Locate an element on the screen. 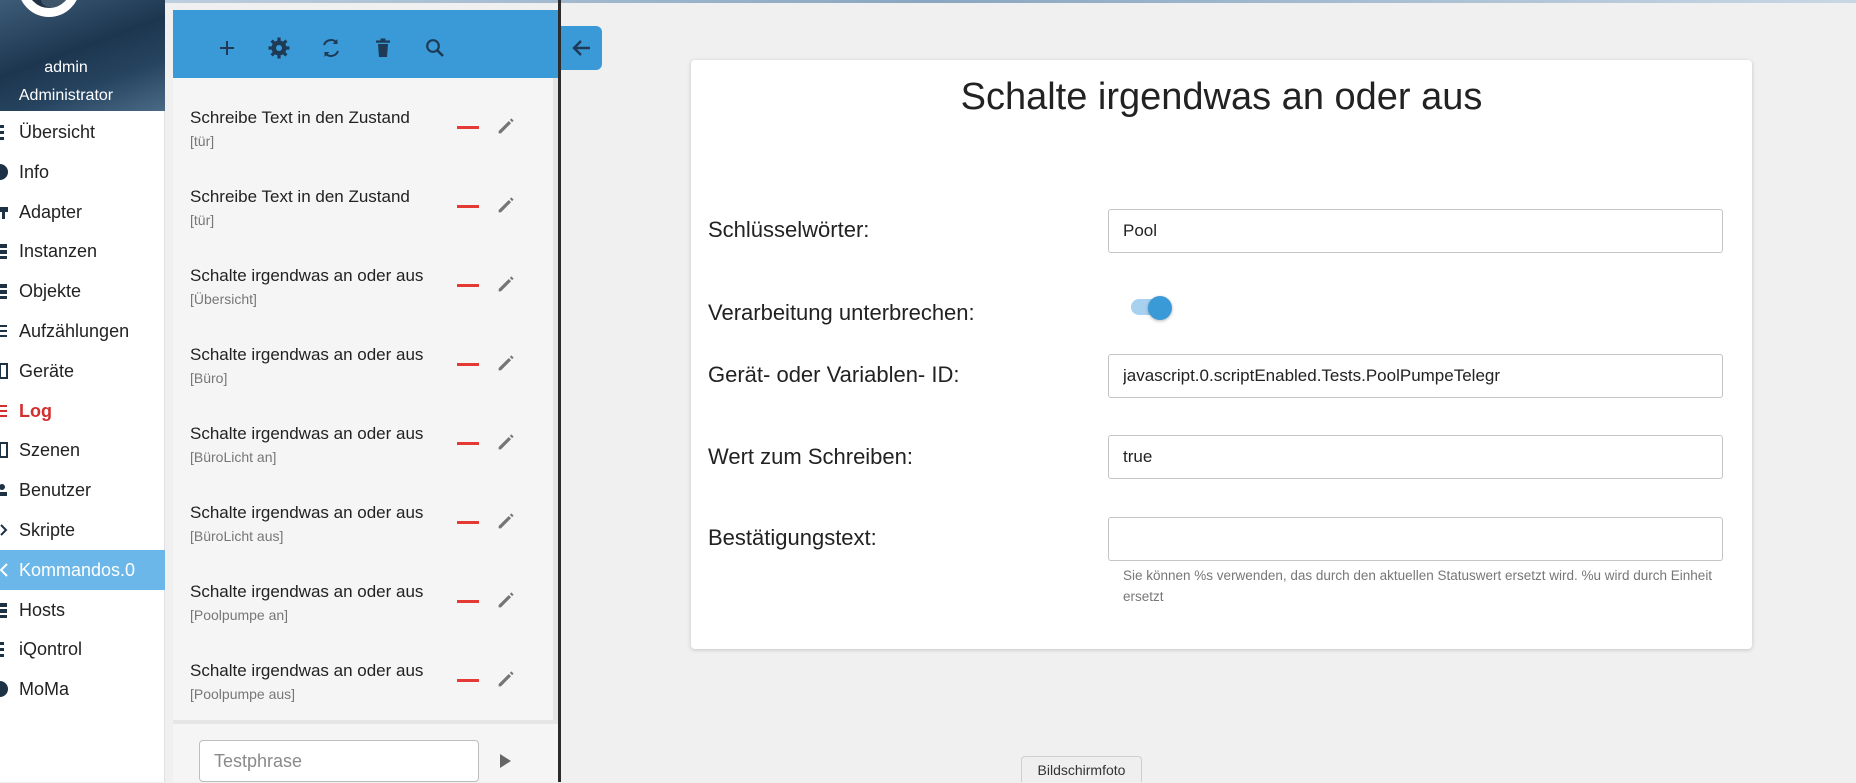 The height and width of the screenshot is (783, 1856). search-icon is located at coordinates (435, 48).